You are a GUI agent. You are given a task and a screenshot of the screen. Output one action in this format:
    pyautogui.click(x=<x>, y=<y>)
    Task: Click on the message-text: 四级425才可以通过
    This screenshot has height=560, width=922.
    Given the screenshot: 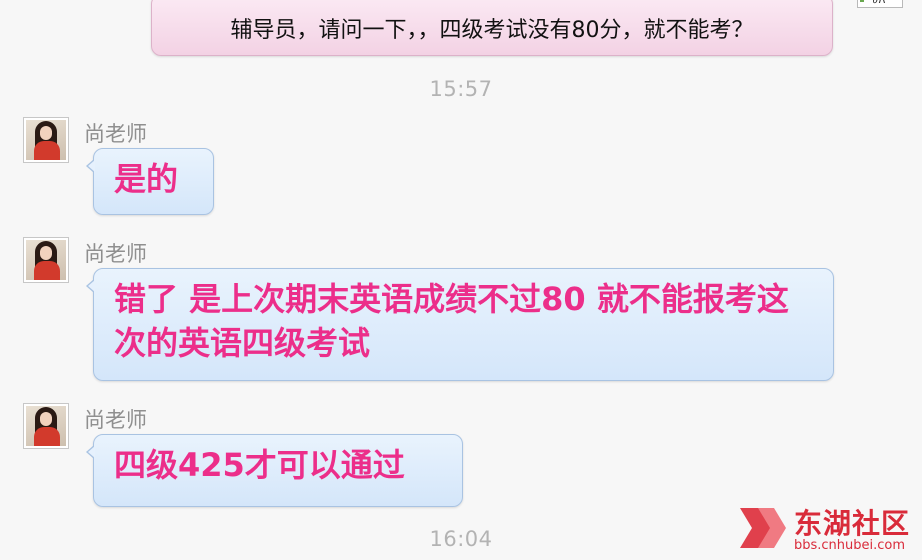 What is the action you would take?
    pyautogui.click(x=259, y=465)
    